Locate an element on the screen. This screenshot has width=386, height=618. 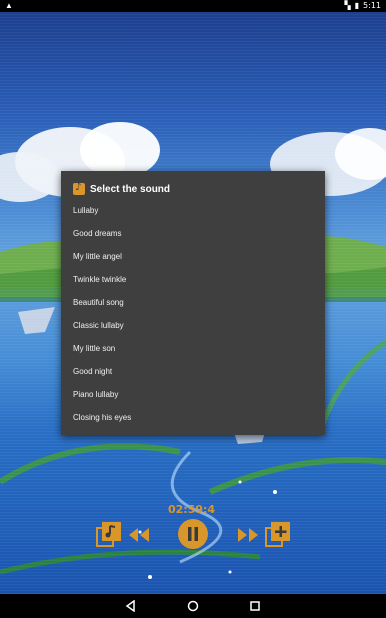
sound-item-good-night: Good night is located at coordinates (193, 371).